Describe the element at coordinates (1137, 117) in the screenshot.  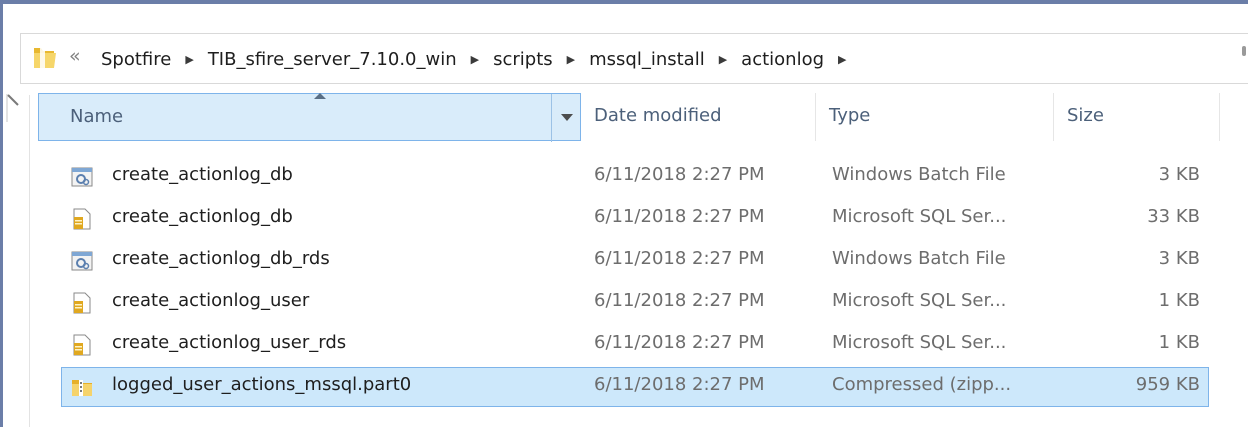
I see `column-header-size: Size` at that location.